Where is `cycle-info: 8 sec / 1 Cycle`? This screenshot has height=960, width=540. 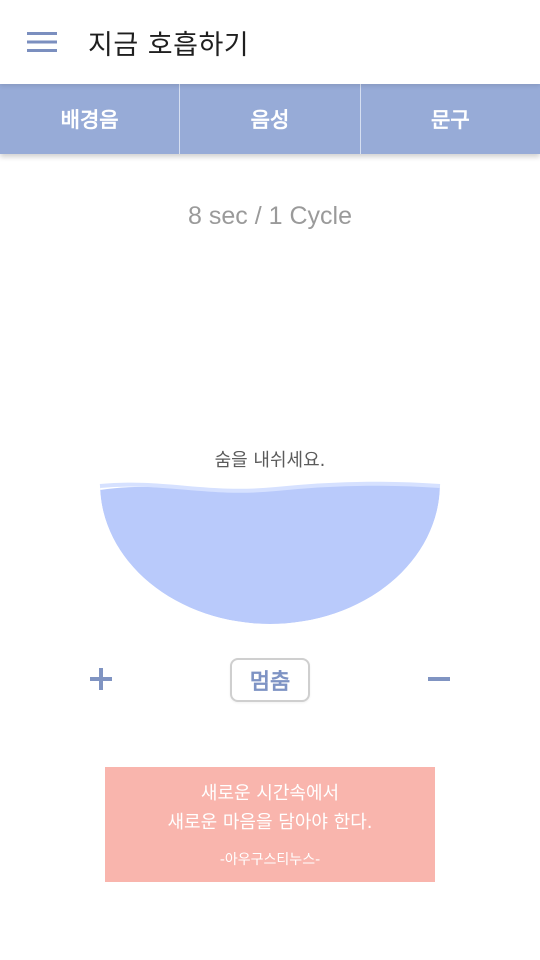 cycle-info: 8 sec / 1 Cycle is located at coordinates (270, 216).